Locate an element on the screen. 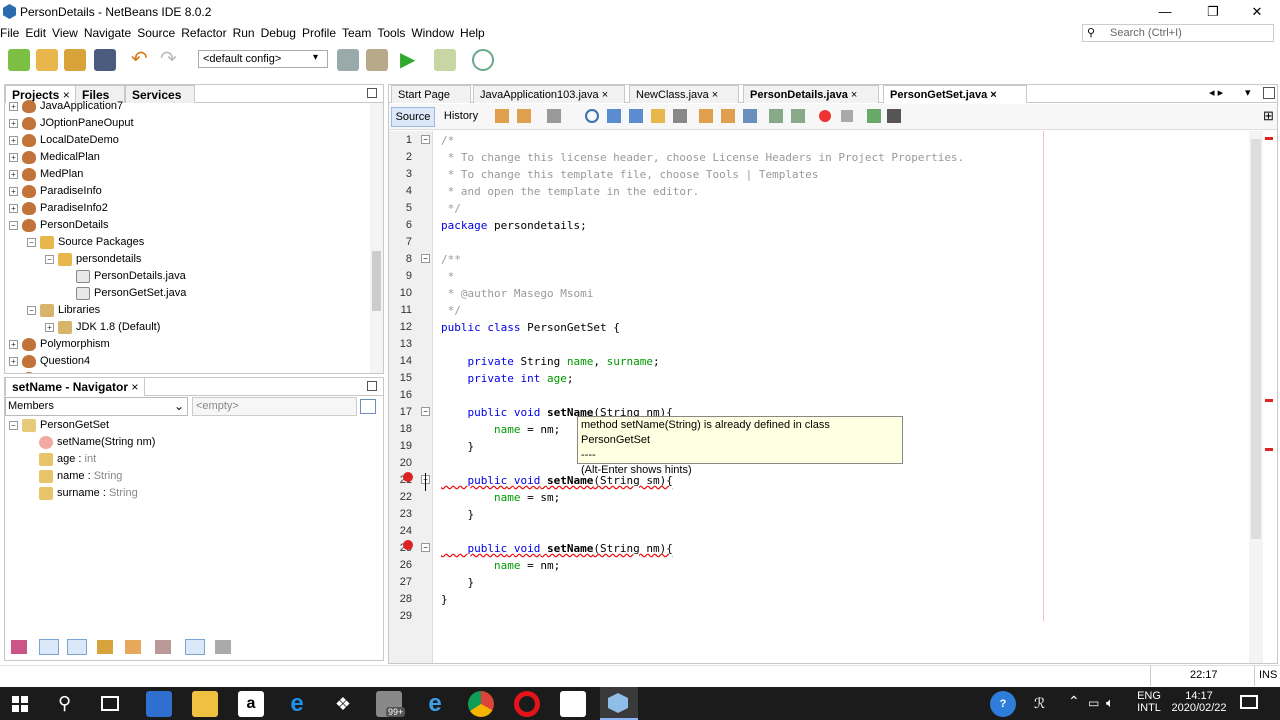 This screenshot has height=720, width=1280. internet-explorer-icon: e is located at coordinates (435, 704).